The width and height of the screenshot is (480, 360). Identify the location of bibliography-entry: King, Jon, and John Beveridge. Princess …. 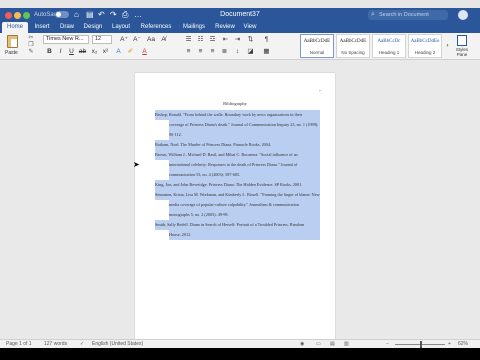
(237, 185).